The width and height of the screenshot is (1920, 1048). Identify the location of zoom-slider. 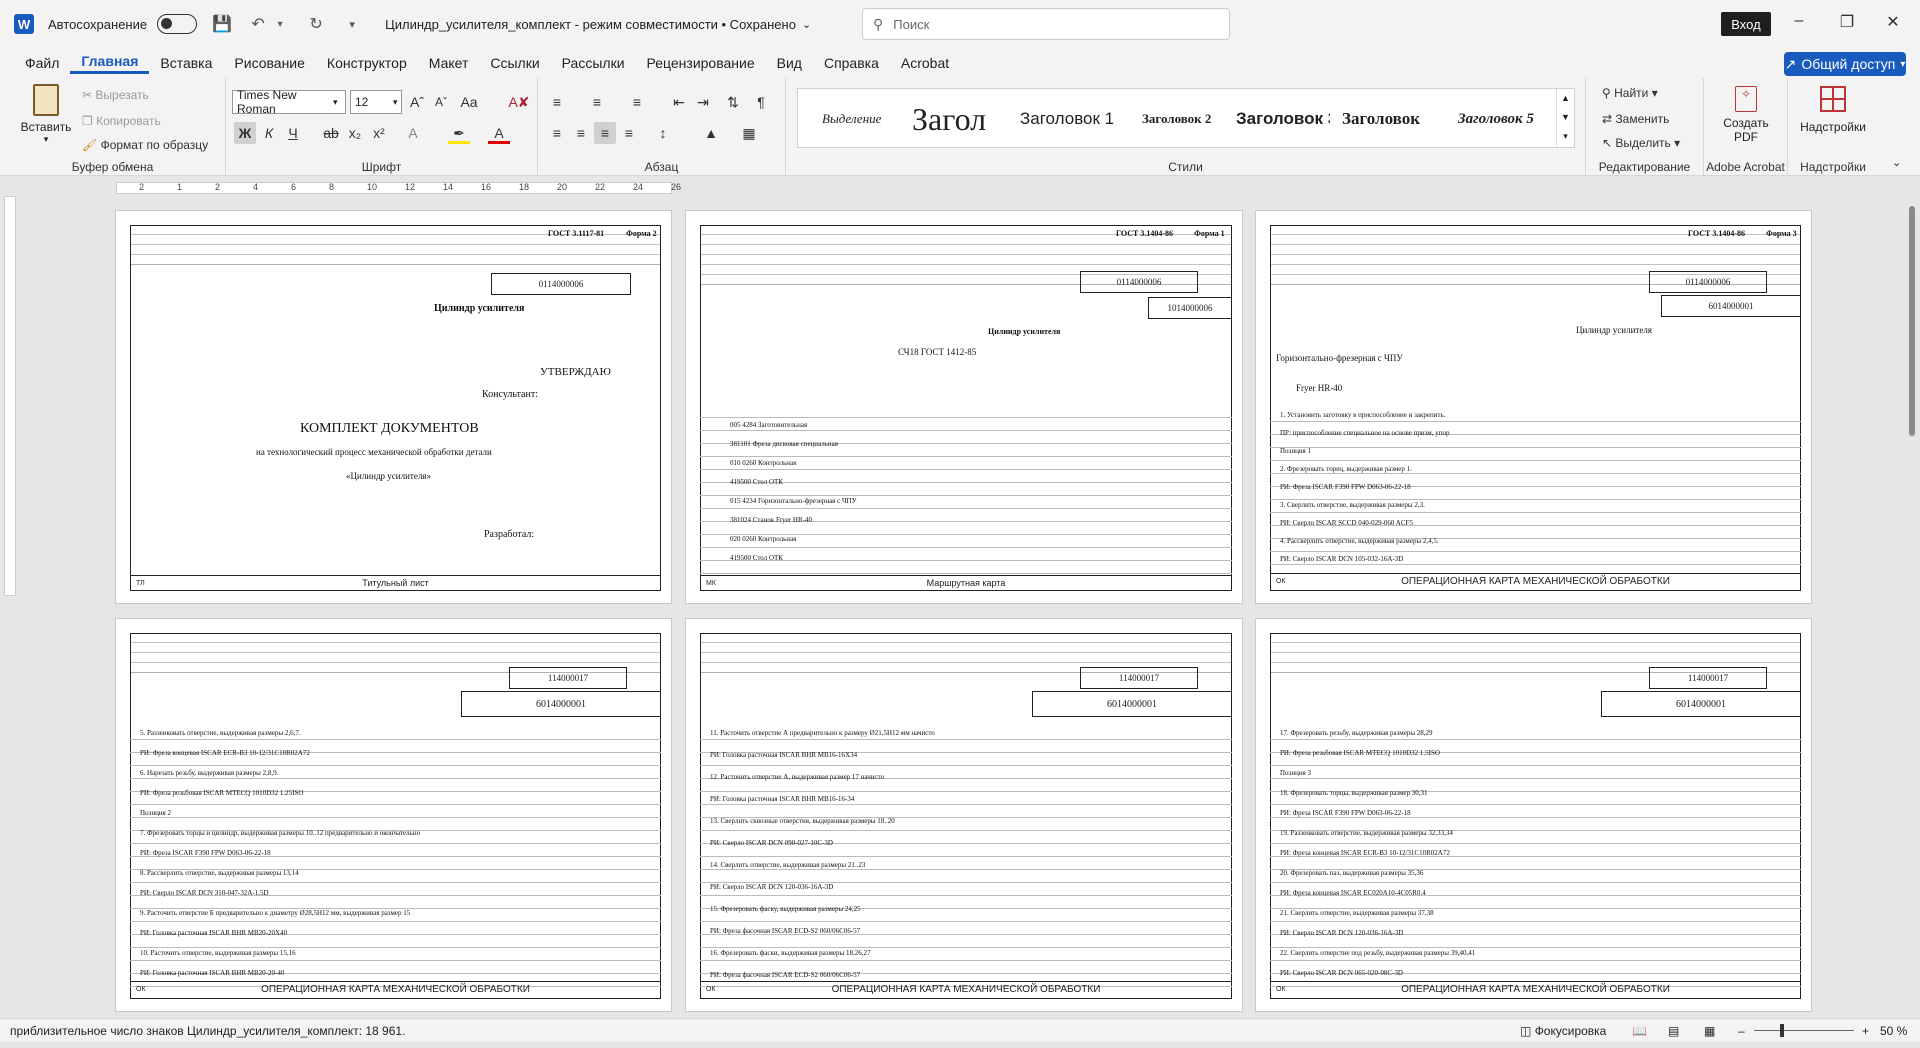
(1804, 1030).